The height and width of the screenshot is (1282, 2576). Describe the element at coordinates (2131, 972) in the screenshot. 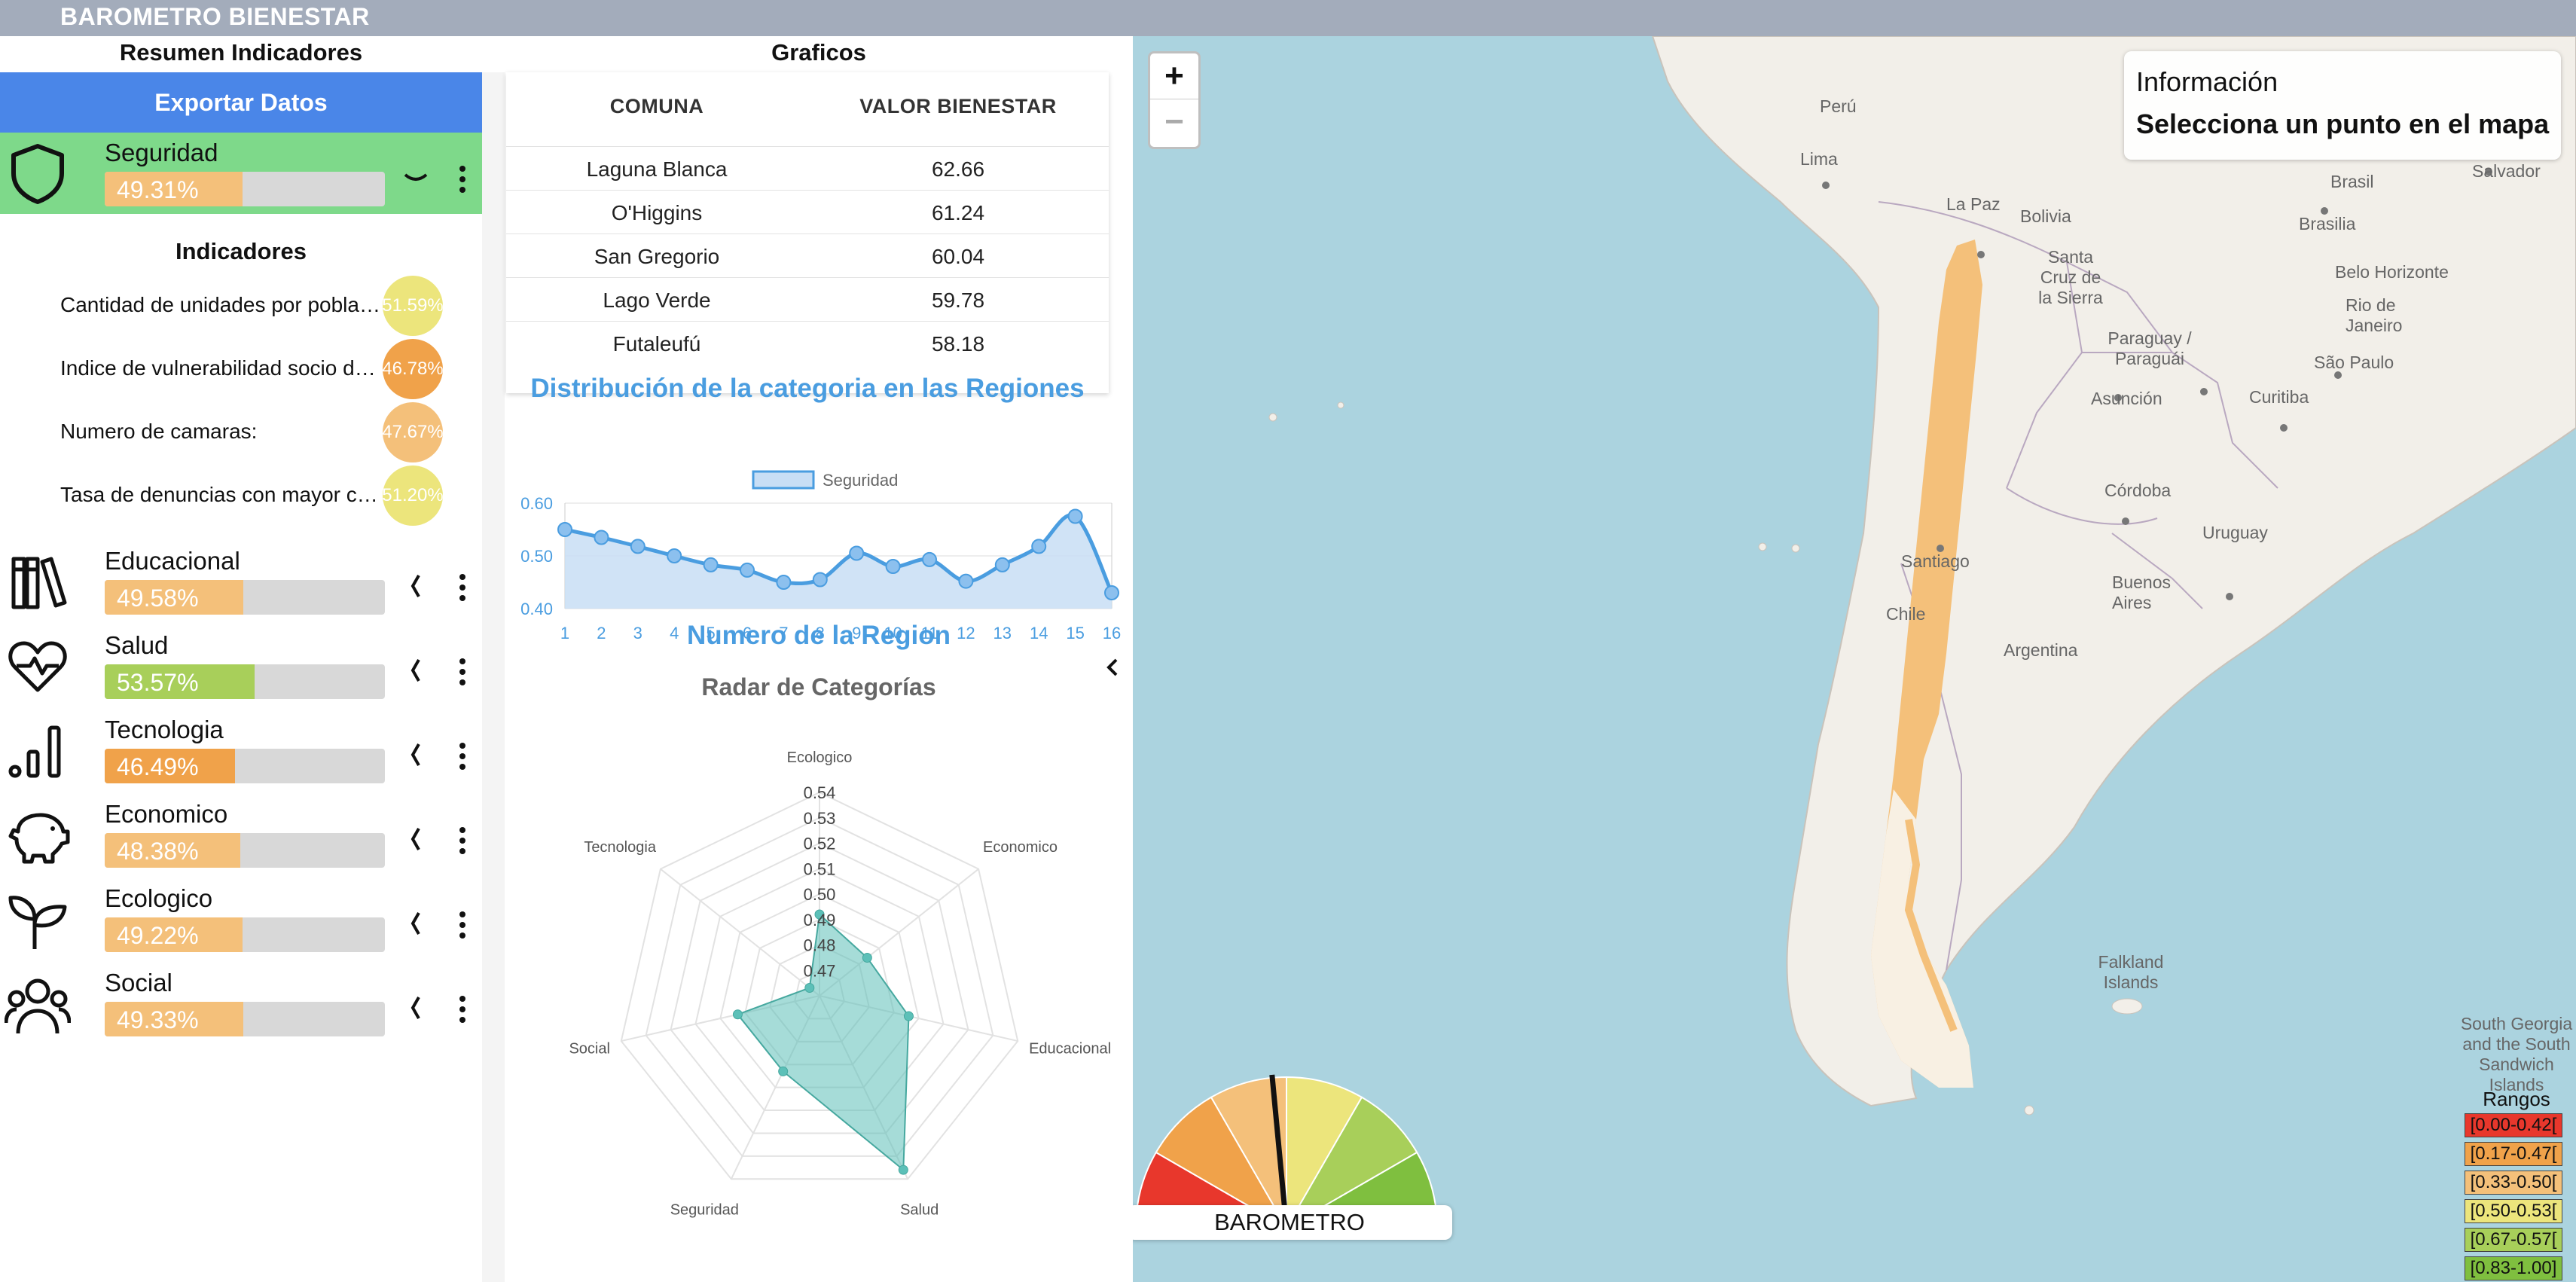

I see `place-label: Falkland Islands` at that location.